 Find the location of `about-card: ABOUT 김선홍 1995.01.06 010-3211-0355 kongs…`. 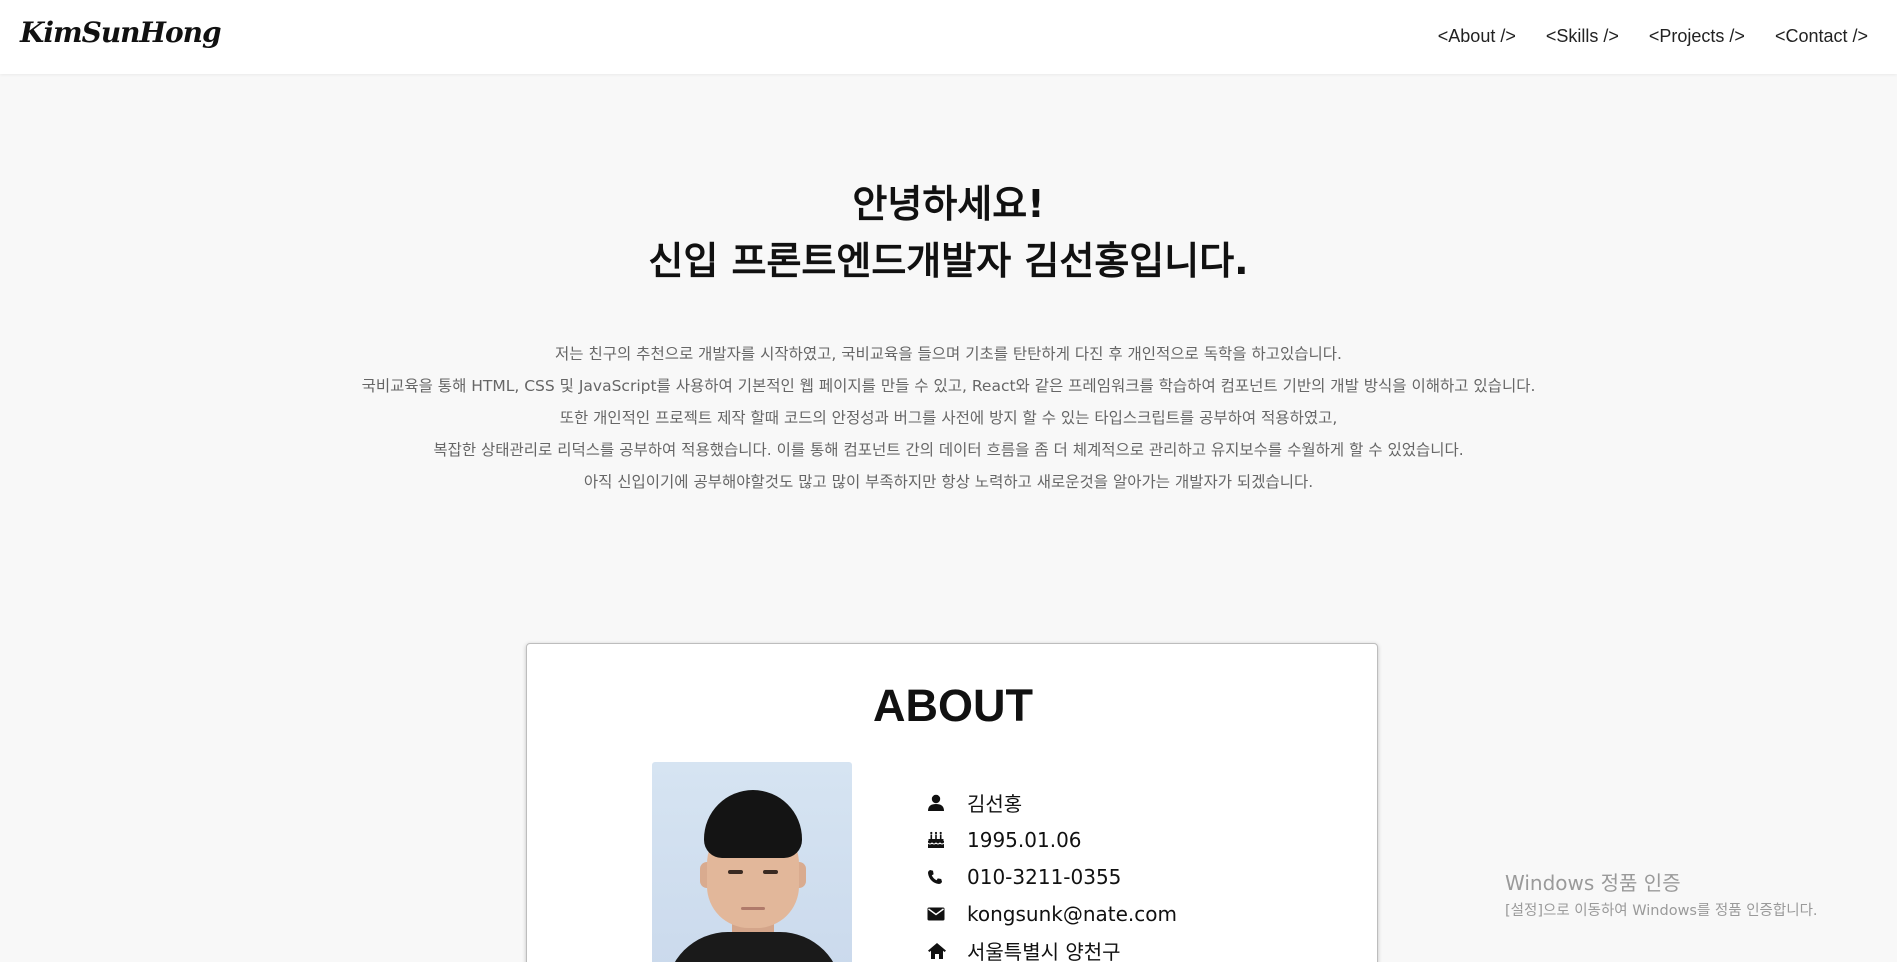

about-card: ABOUT 김선홍 1995.01.06 010-3211-0355 kongs… is located at coordinates (952, 802).